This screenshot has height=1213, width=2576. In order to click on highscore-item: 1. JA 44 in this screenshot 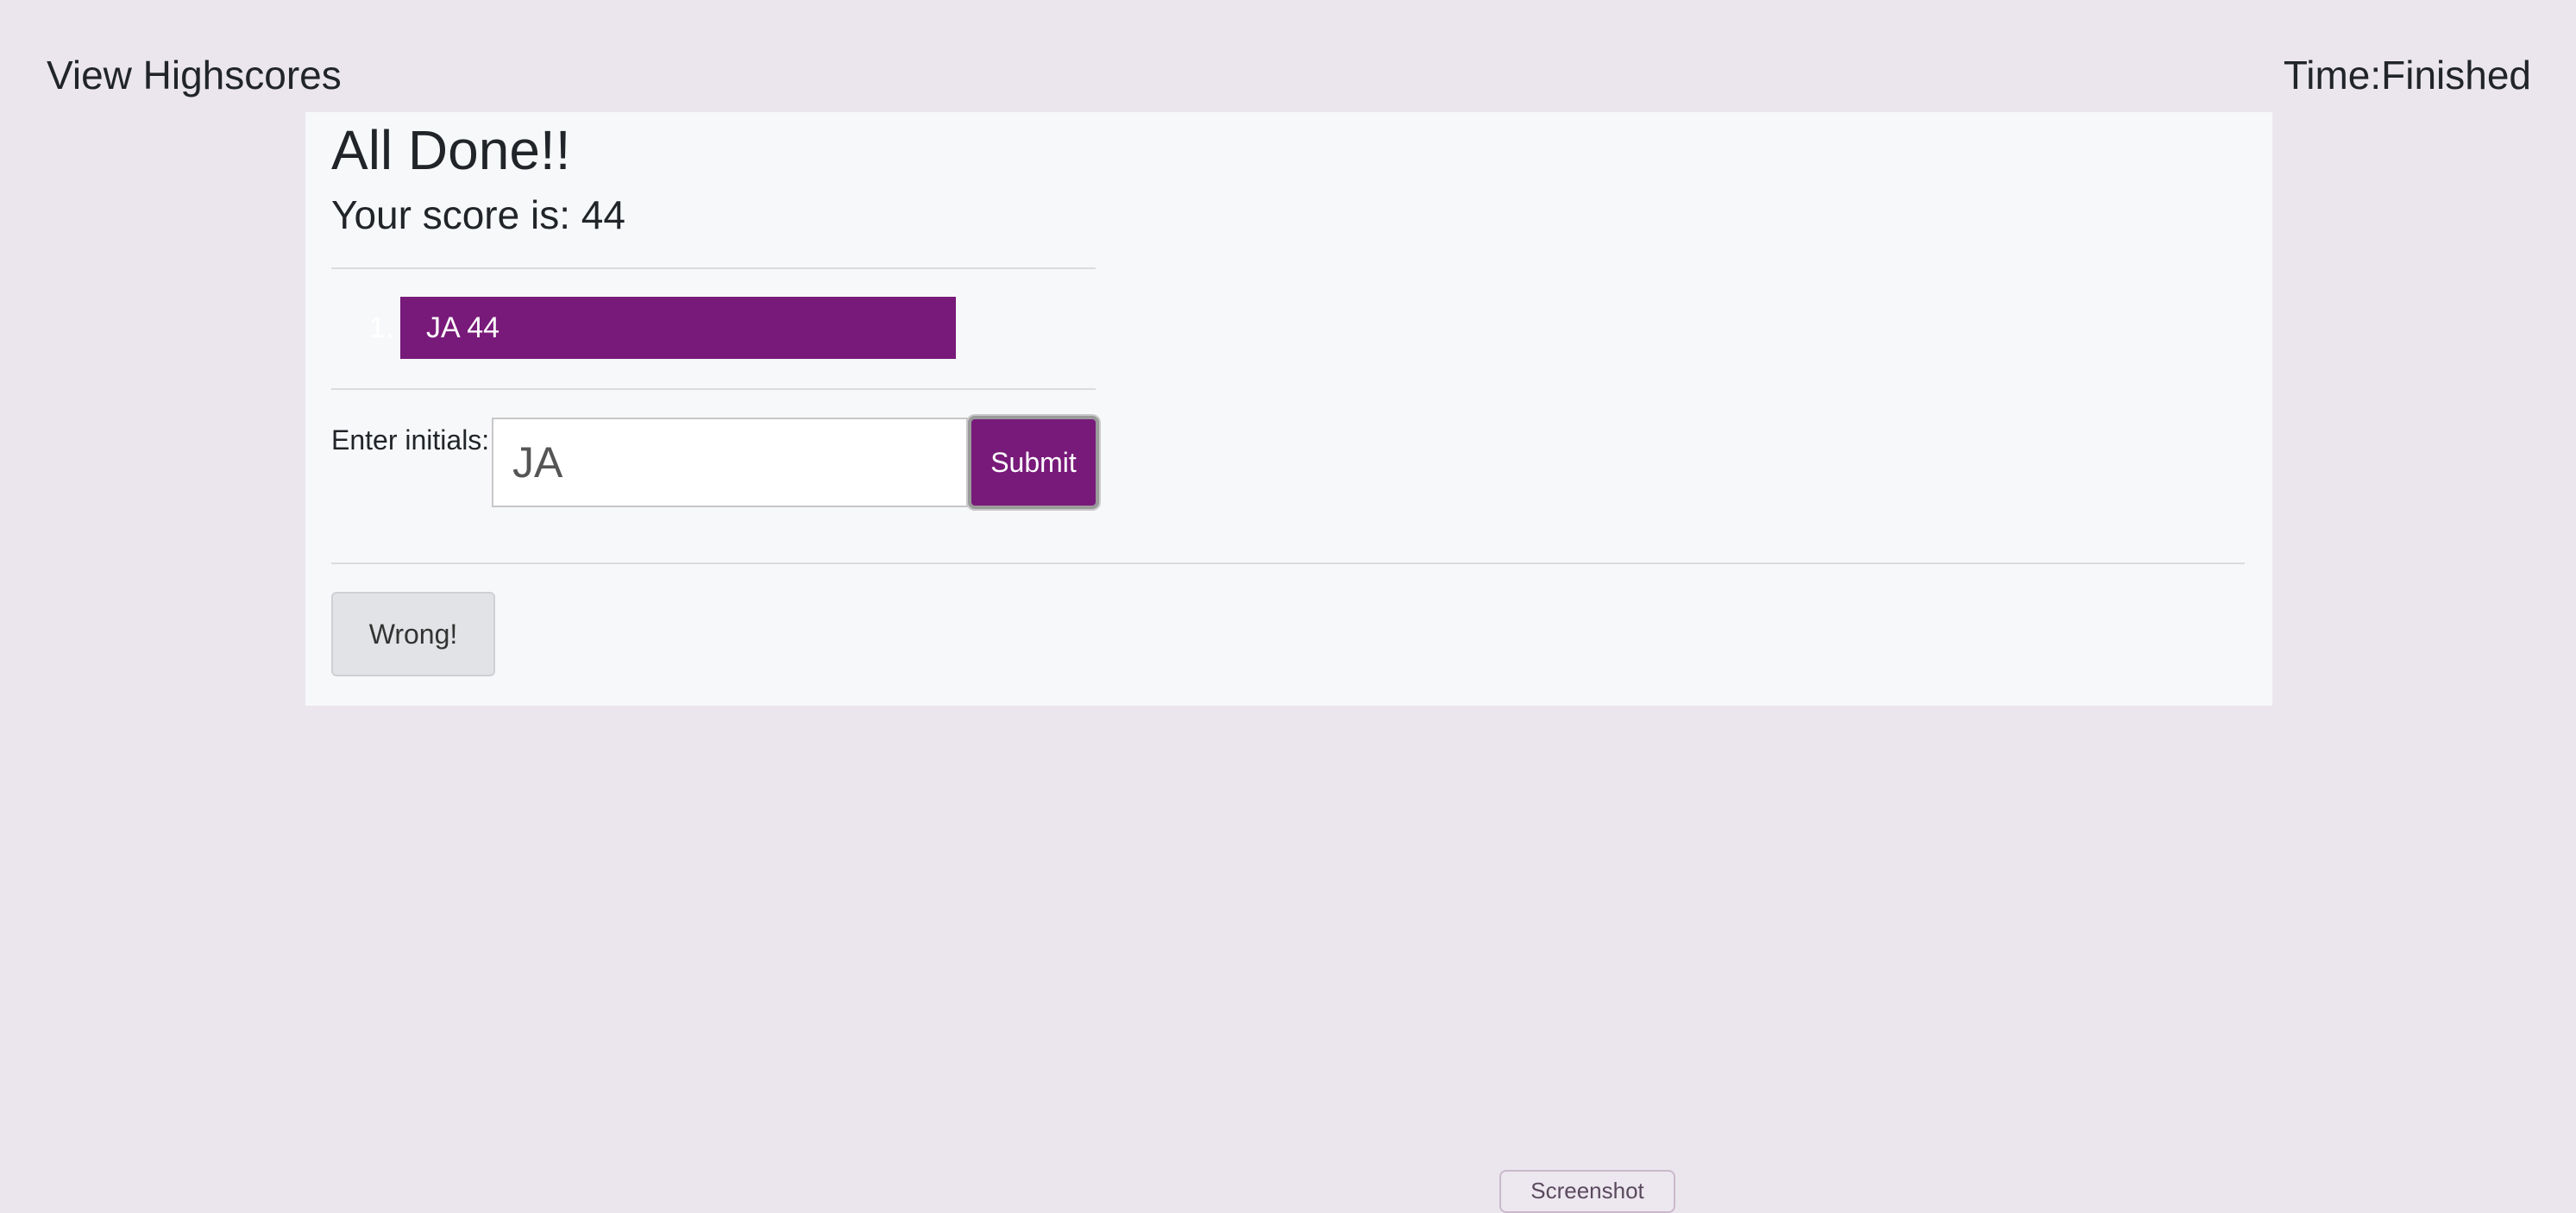, I will do `click(662, 328)`.